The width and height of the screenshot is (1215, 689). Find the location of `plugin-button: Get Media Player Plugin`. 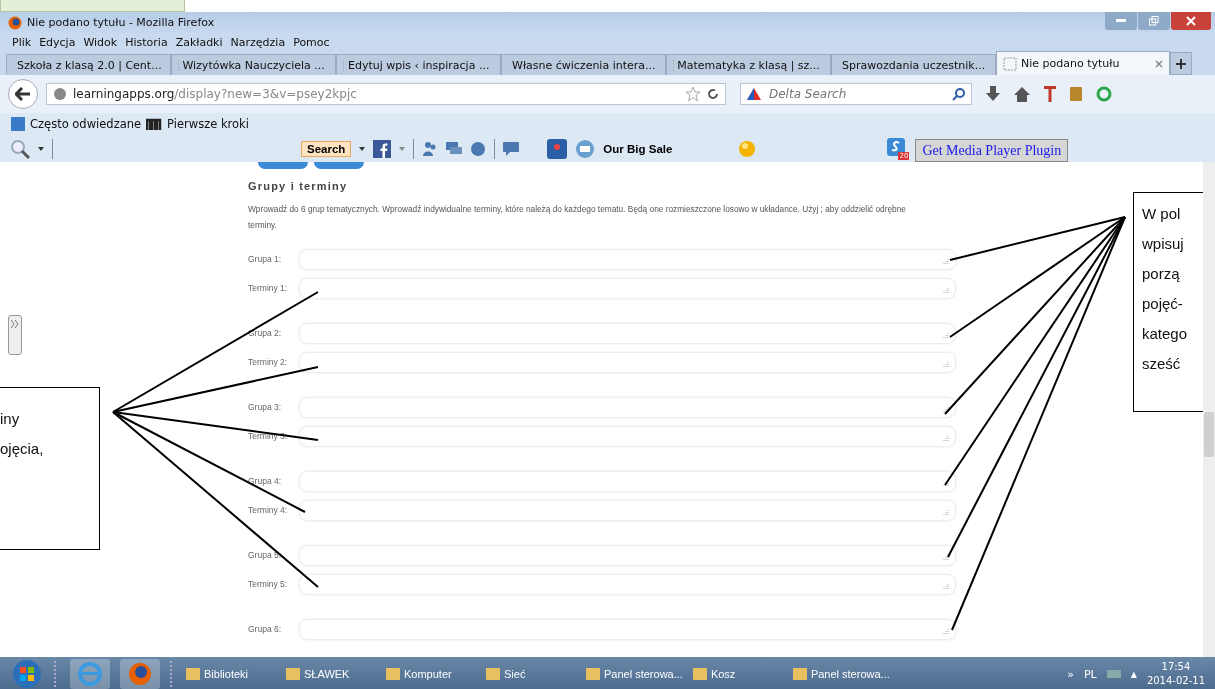

plugin-button: Get Media Player Plugin is located at coordinates (992, 150).